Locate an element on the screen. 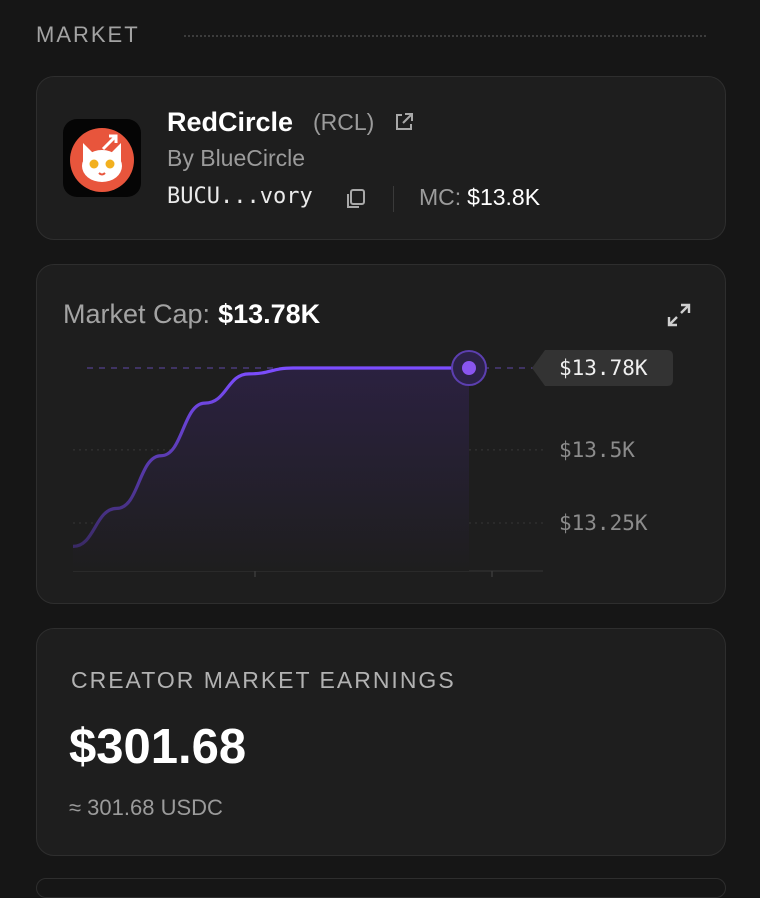 Image resolution: width=760 pixels, height=898 pixels. token-logo is located at coordinates (102, 158).